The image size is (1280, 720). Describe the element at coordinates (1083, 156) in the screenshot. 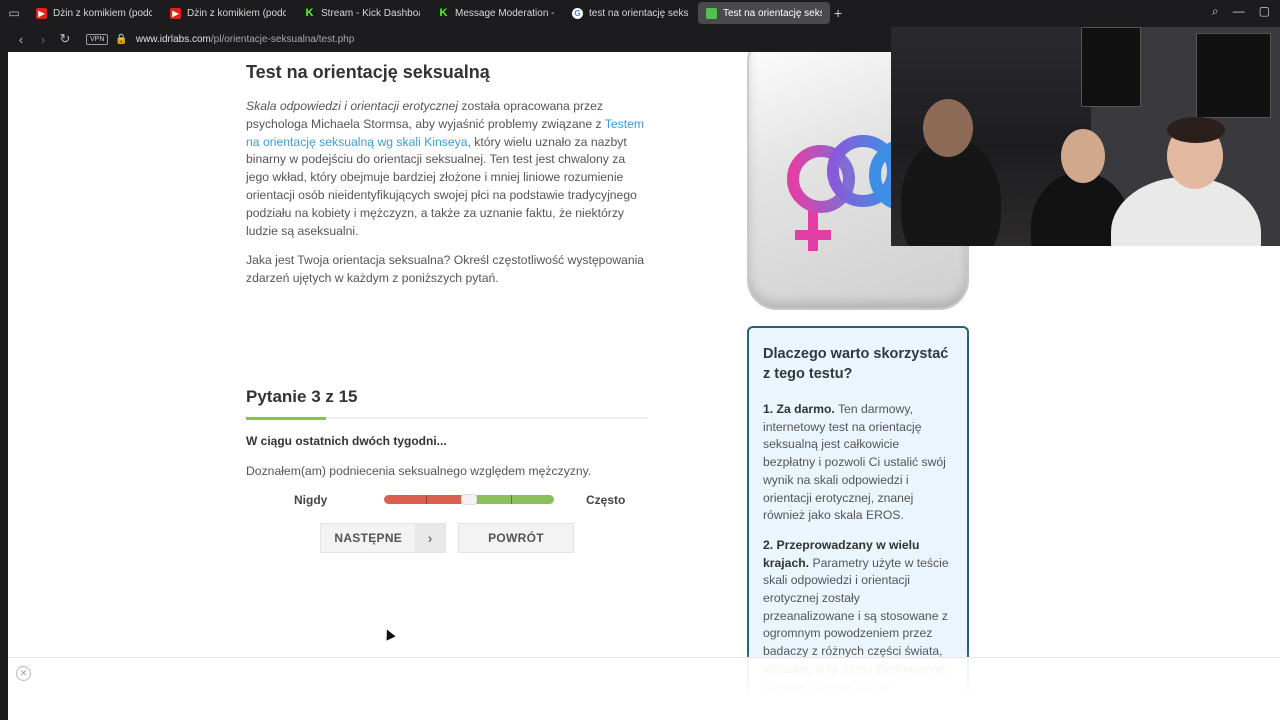

I see `webcam-head-center` at that location.